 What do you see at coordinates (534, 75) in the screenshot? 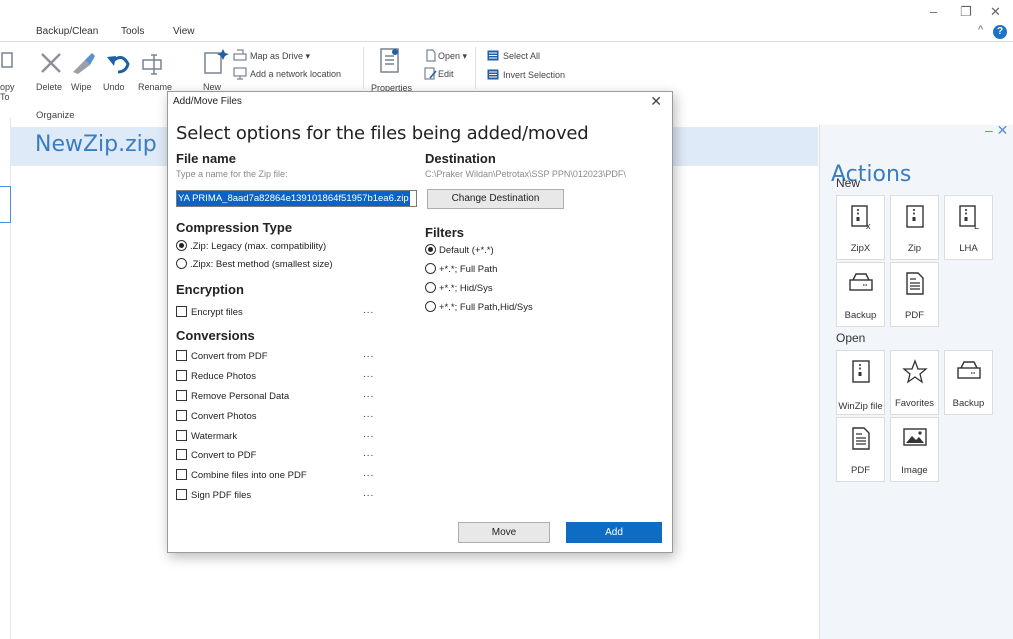
I see `invert-selection-button: Invert Selection` at bounding box center [534, 75].